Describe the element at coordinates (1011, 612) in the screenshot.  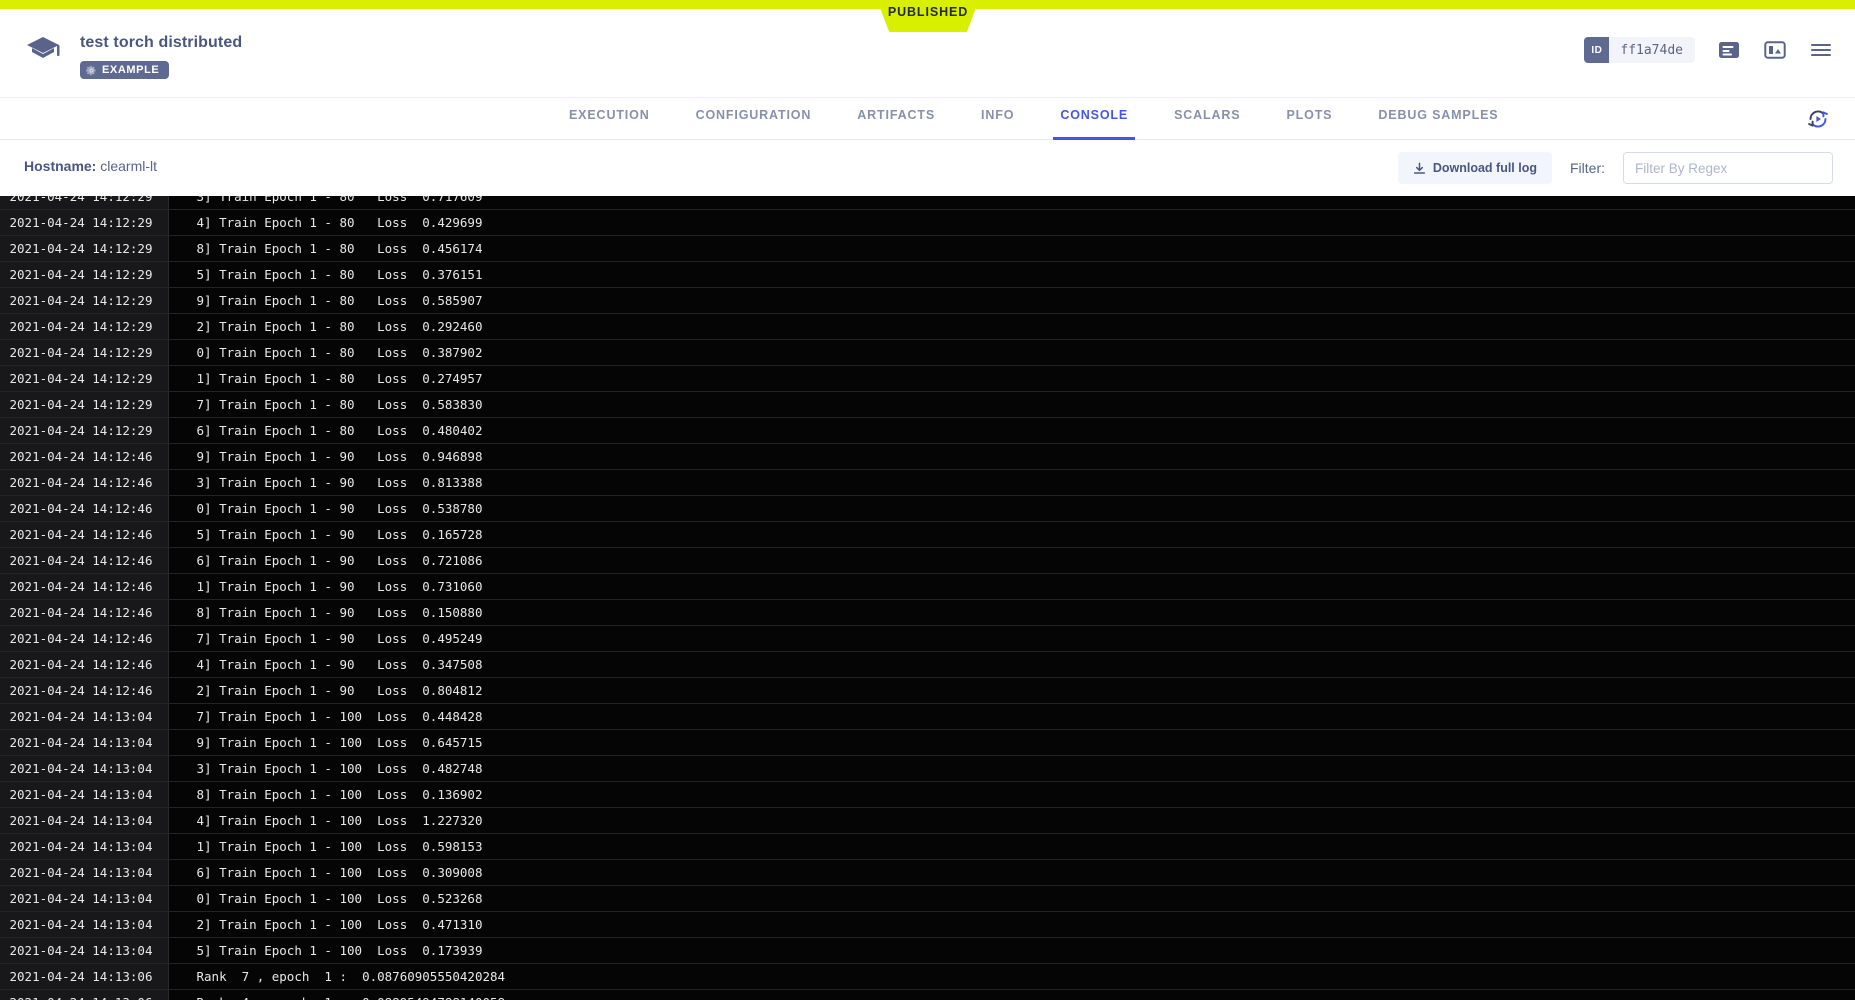
I see `log-message: 8] Train Epoch 1 - 90 Loss 0.150880` at that location.